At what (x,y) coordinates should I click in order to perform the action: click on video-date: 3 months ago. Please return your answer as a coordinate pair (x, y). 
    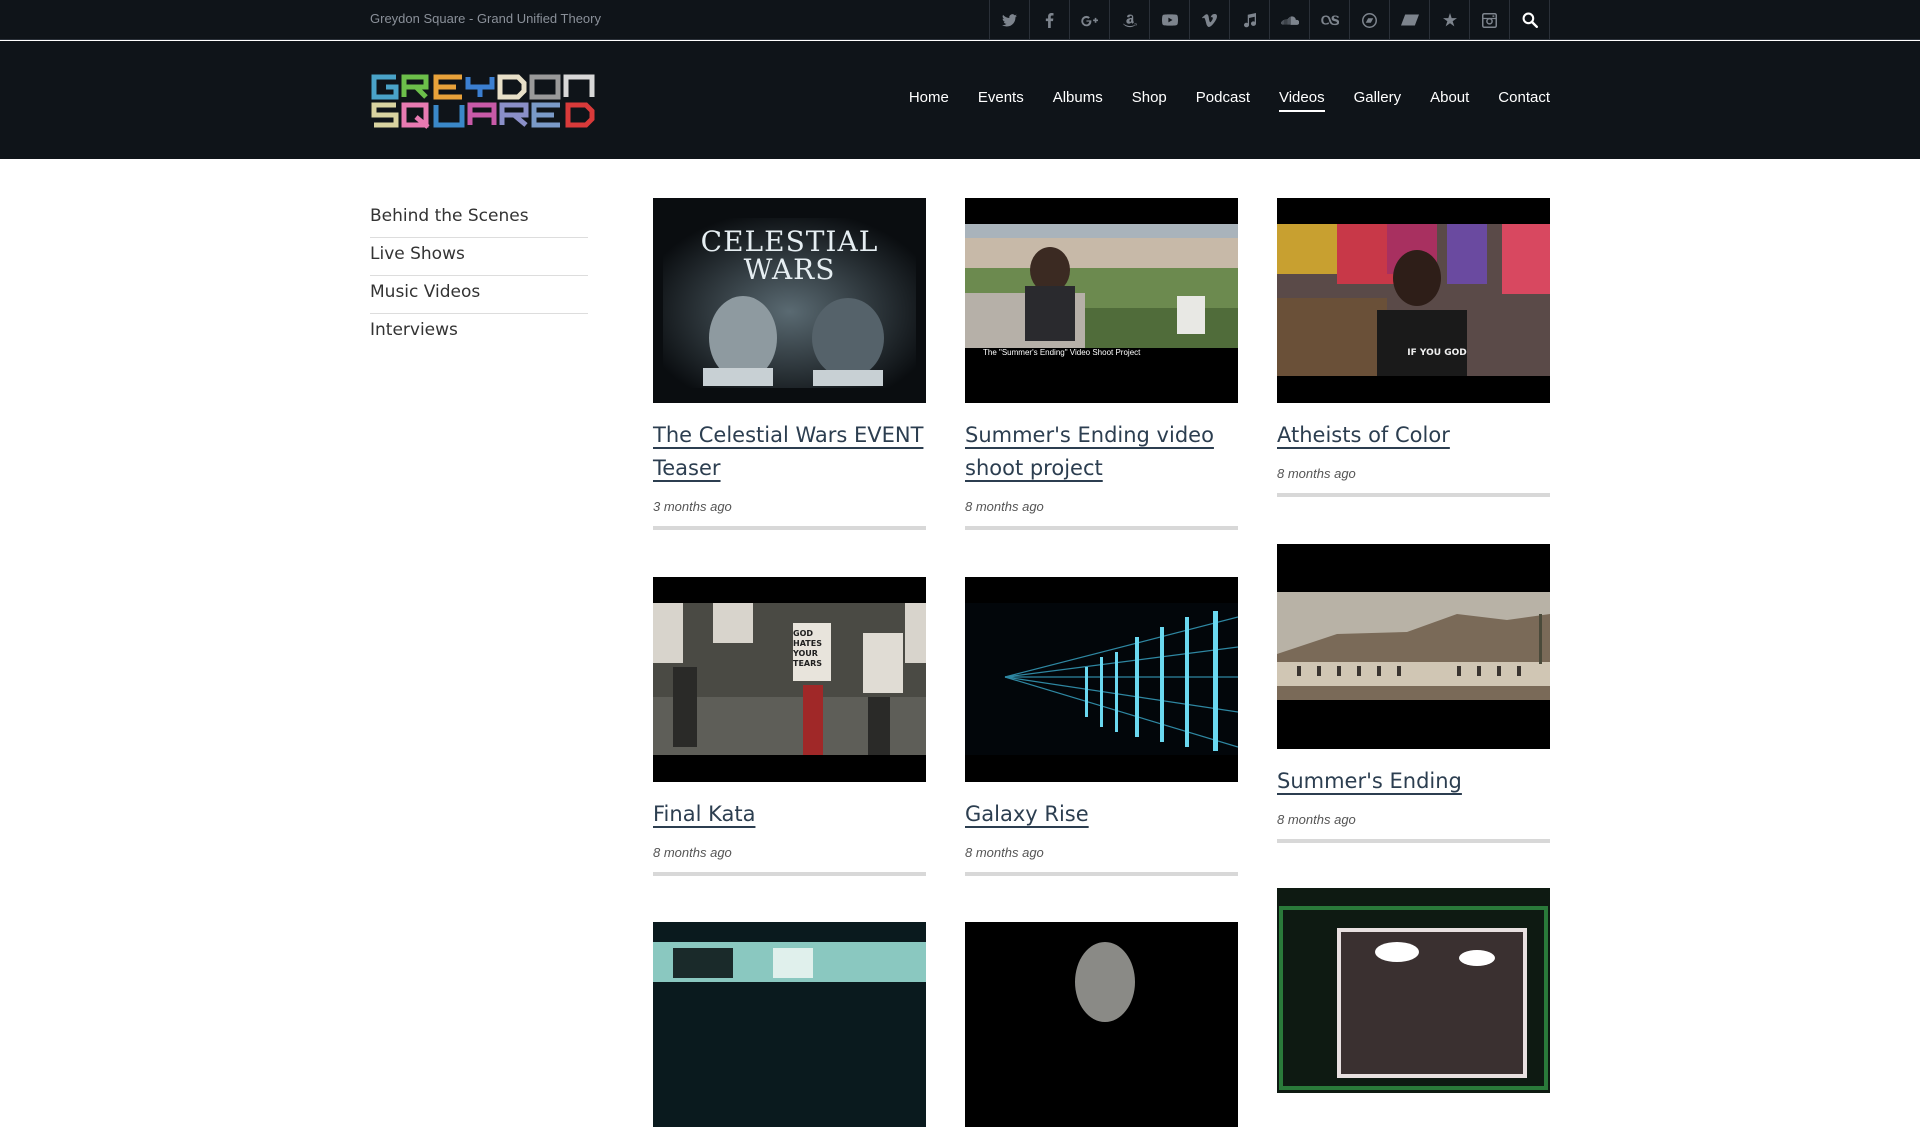
    Looking at the image, I should click on (692, 506).